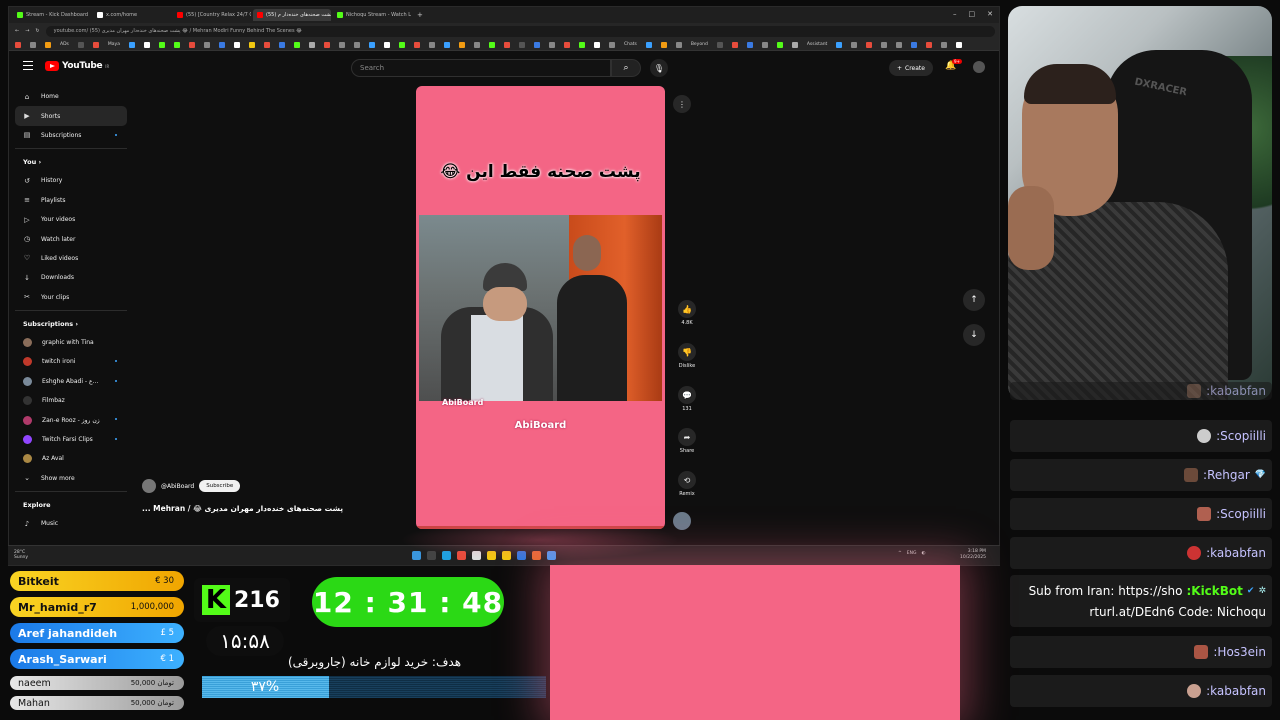 Image resolution: width=1280 pixels, height=720 pixels. Describe the element at coordinates (630, 44) in the screenshot. I see `bookmark-label: Chats` at that location.